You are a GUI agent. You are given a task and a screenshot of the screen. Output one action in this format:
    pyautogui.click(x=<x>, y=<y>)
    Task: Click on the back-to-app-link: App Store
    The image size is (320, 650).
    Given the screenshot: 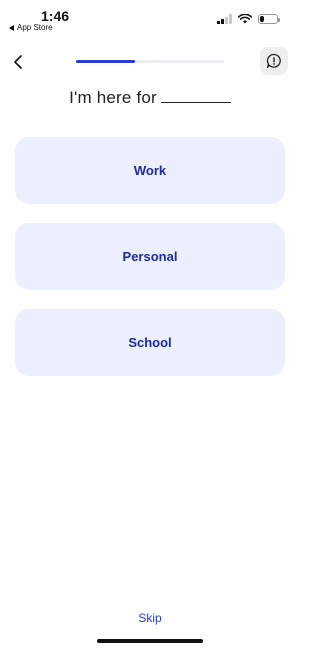 What is the action you would take?
    pyautogui.click(x=31, y=27)
    